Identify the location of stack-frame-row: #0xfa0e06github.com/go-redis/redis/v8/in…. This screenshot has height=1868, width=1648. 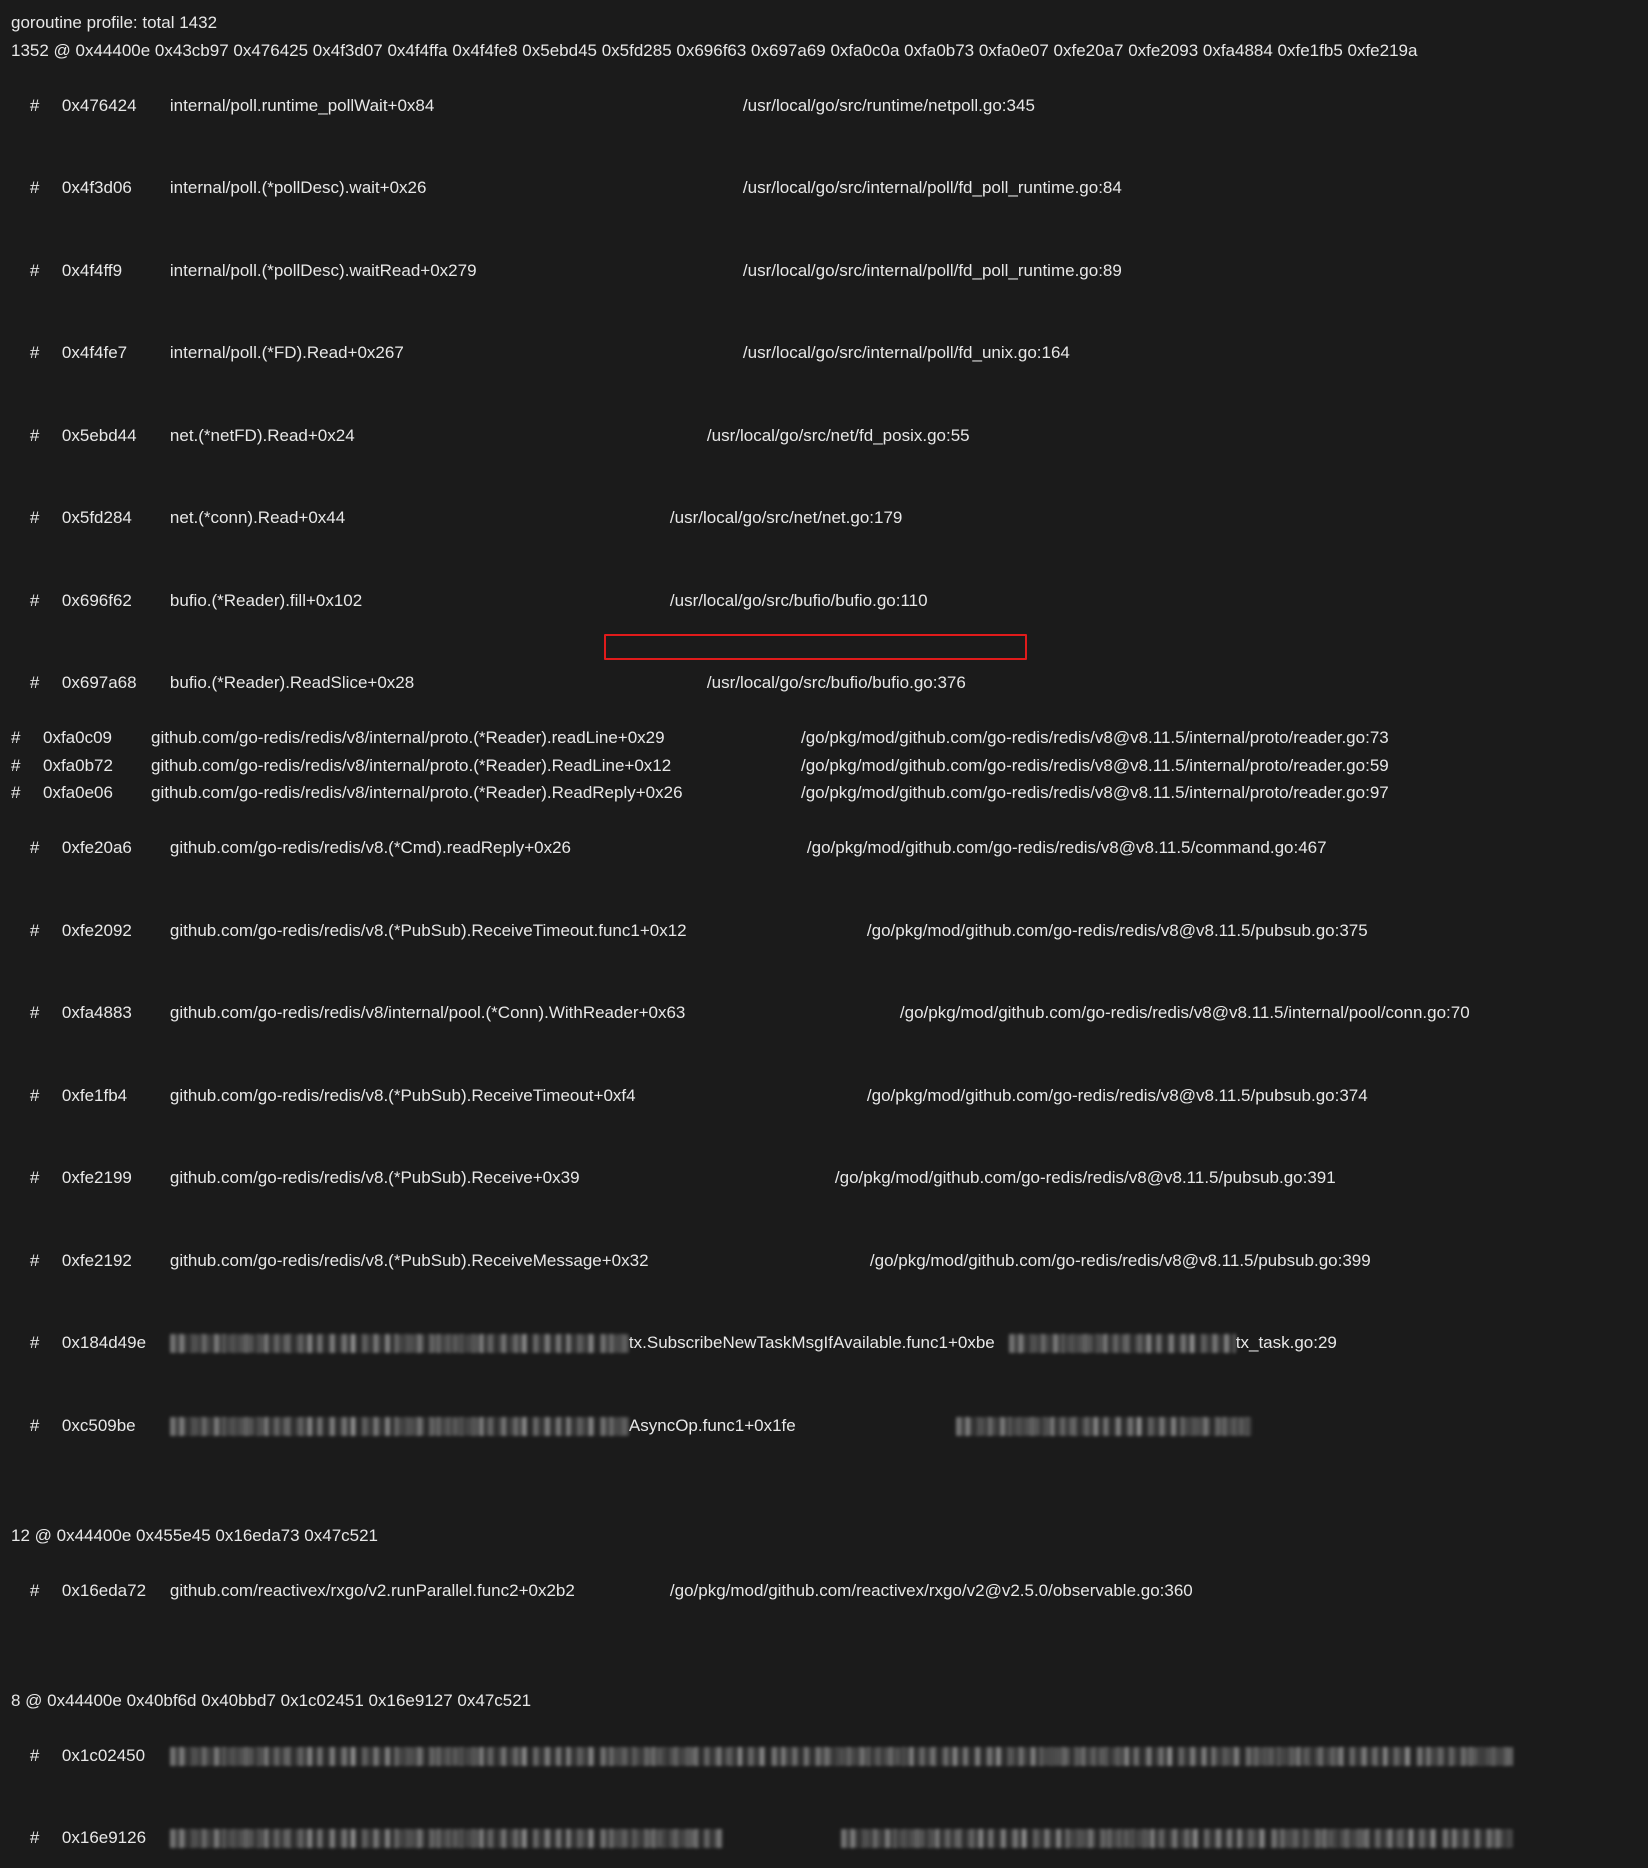
(826, 793).